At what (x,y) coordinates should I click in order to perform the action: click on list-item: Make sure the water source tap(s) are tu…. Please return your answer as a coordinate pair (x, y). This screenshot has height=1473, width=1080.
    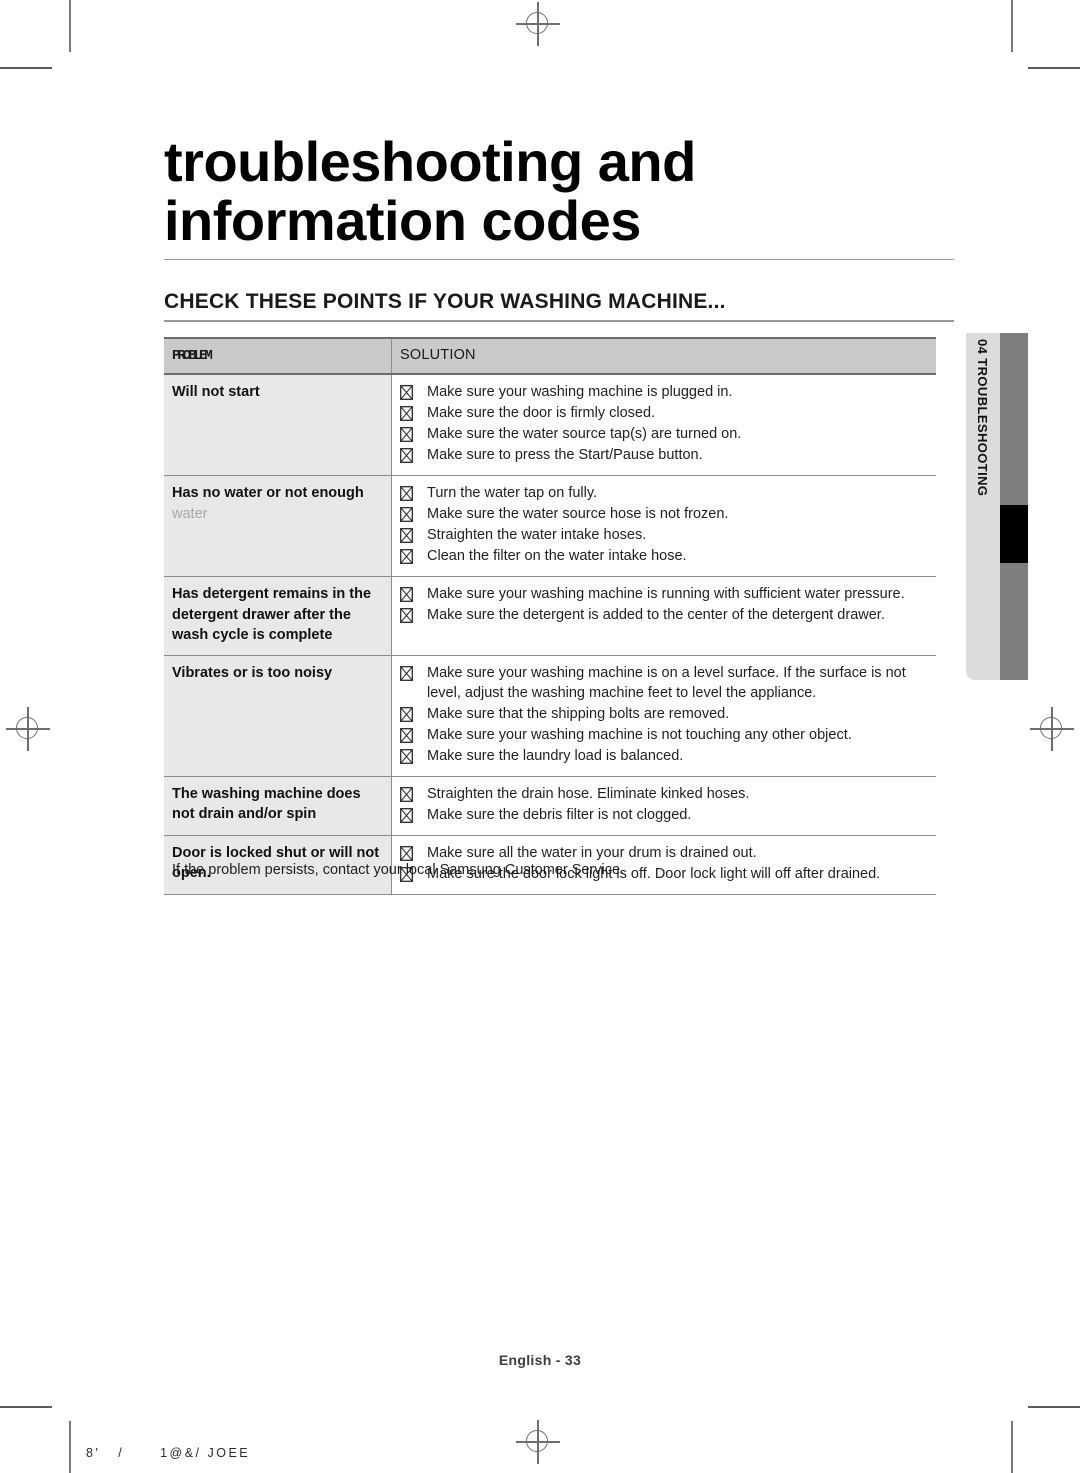
    Looking at the image, I should click on (664, 434).